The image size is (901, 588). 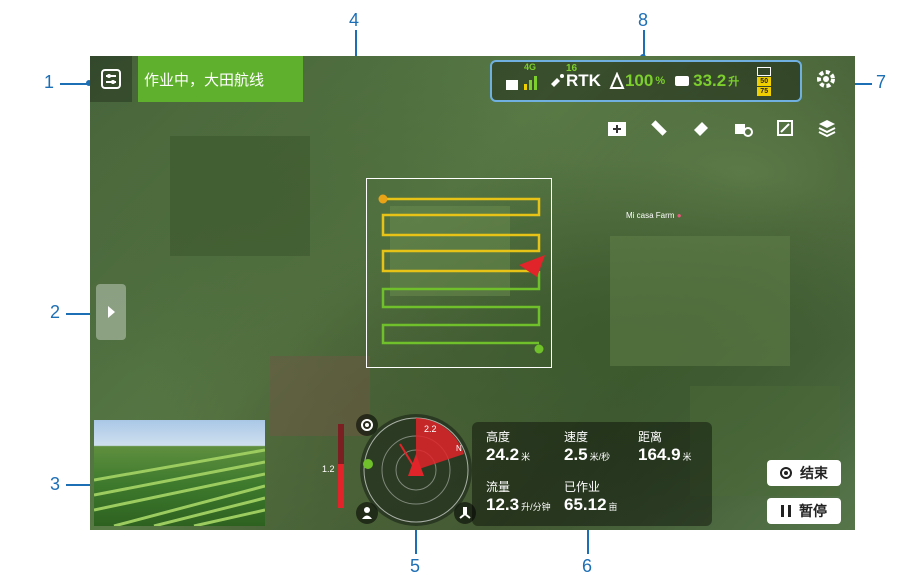 What do you see at coordinates (415, 566) in the screenshot?
I see `callout-5: 5` at bounding box center [415, 566].